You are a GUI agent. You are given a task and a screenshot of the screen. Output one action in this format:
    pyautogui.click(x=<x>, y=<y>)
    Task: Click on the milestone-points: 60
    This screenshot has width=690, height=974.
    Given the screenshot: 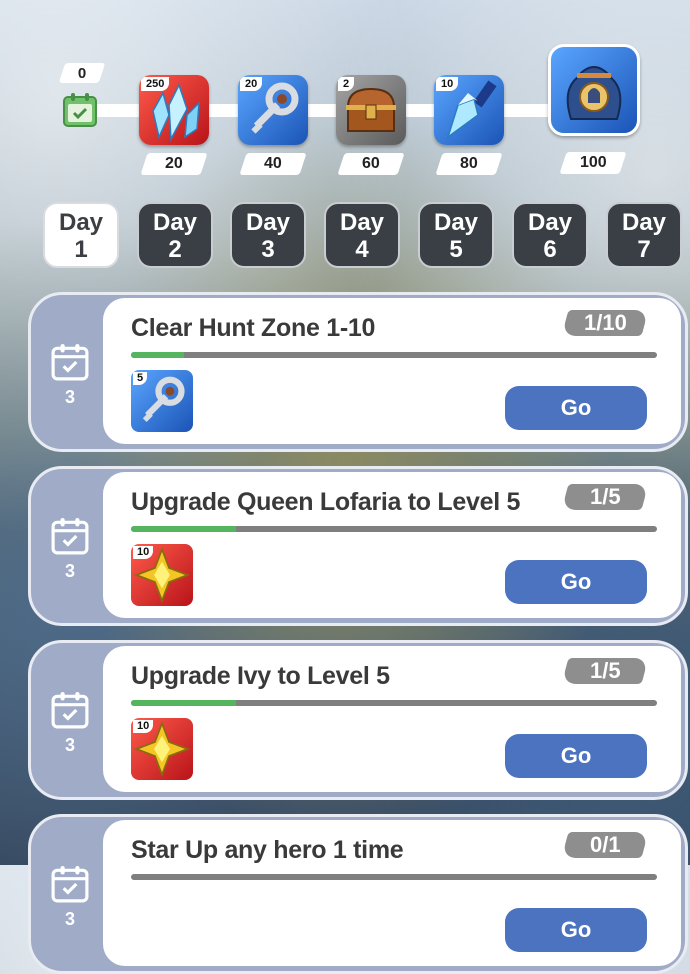 What is the action you would take?
    pyautogui.click(x=371, y=164)
    